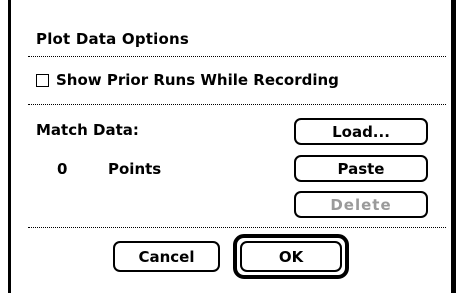 This screenshot has height=293, width=463. Describe the element at coordinates (361, 168) in the screenshot. I see `paste-button: Paste` at that location.